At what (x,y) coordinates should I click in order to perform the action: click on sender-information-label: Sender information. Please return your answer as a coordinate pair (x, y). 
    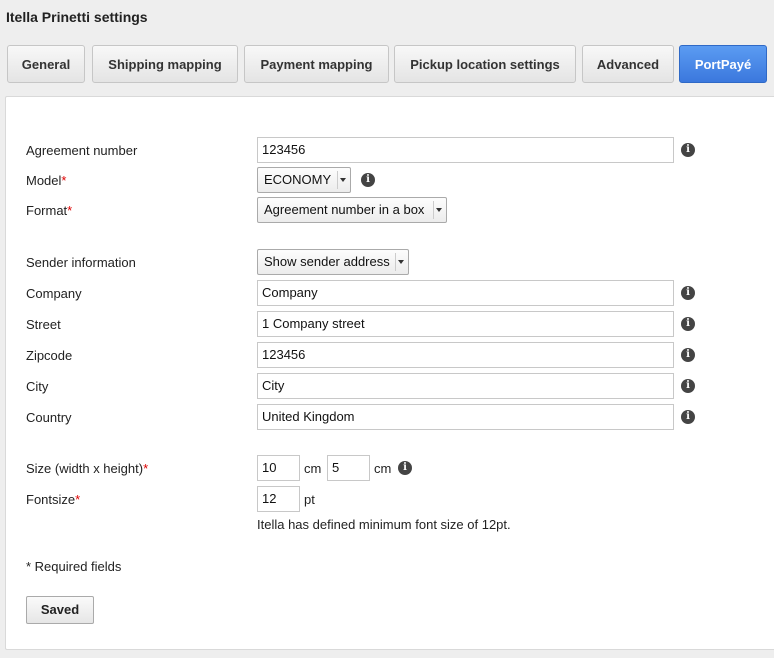
    Looking at the image, I should click on (81, 262).